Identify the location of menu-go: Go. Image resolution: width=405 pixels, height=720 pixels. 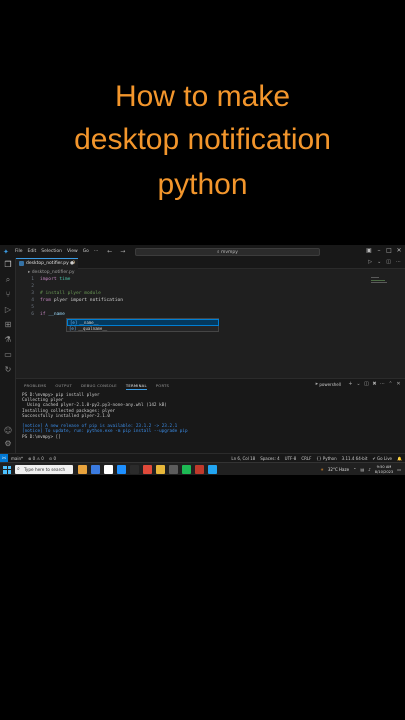
(86, 251).